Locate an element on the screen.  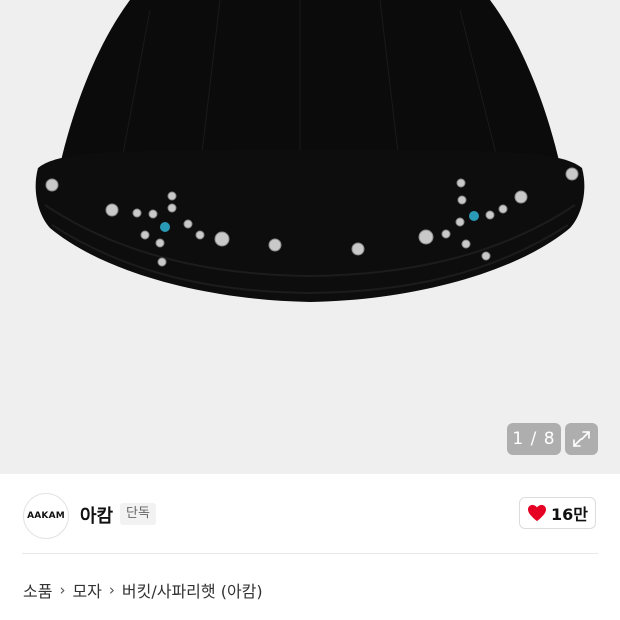
divider is located at coordinates (310, 553).